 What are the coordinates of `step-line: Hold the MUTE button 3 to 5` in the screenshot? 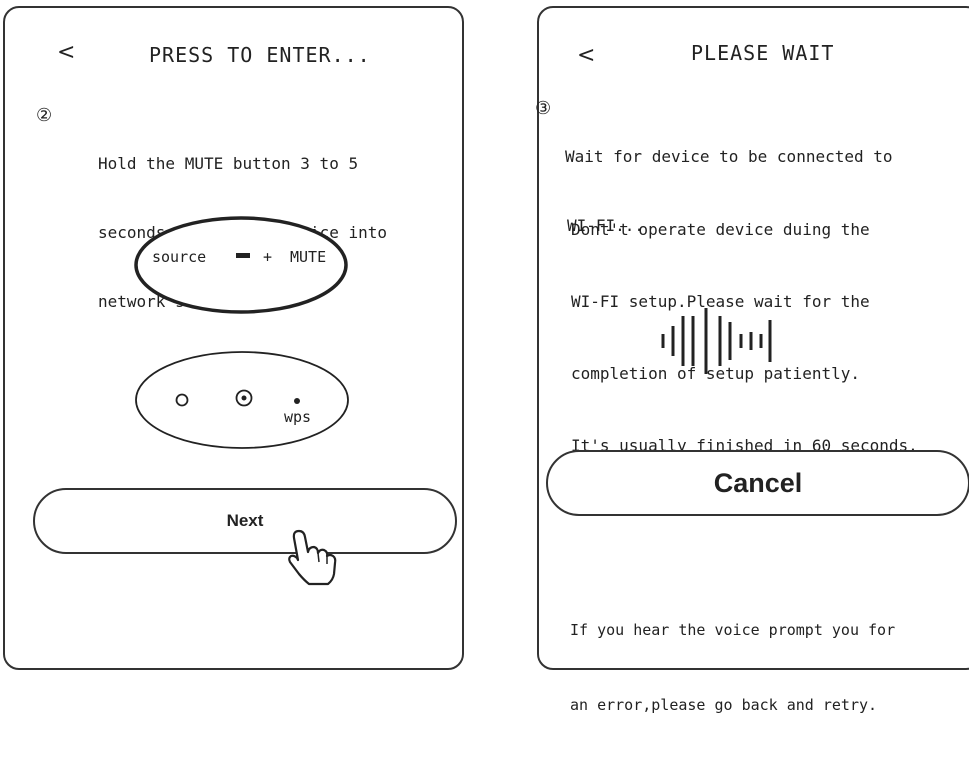 It's located at (228, 163).